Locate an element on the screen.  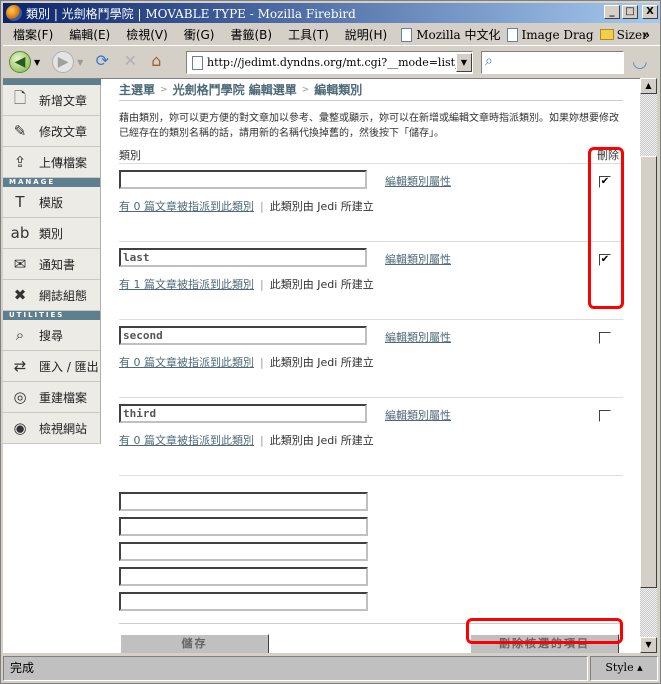
assigned-entries-link: 有 1 篇文章被指派到此類別 is located at coordinates (186, 284).